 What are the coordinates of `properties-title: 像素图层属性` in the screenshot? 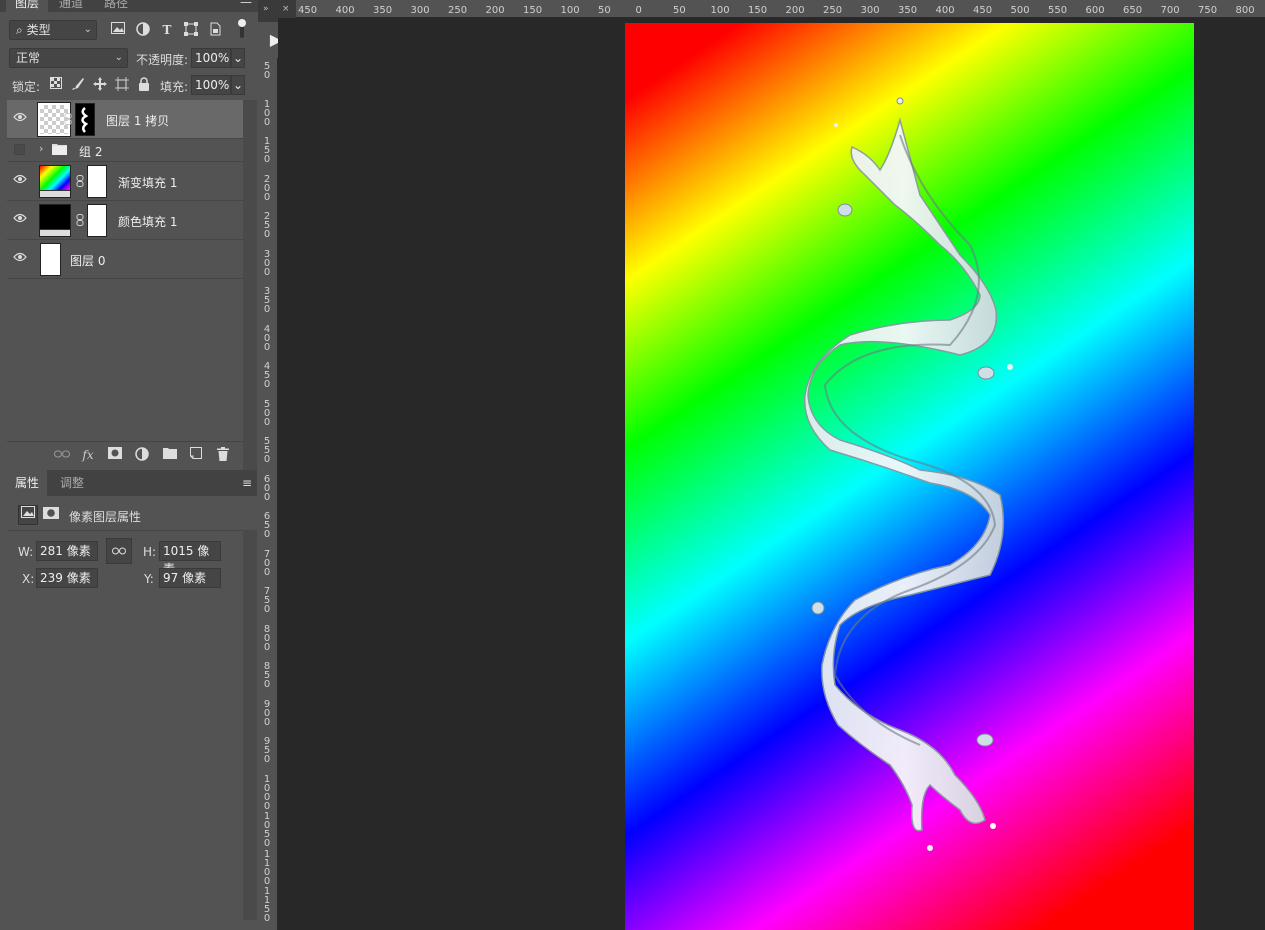 It's located at (105, 517).